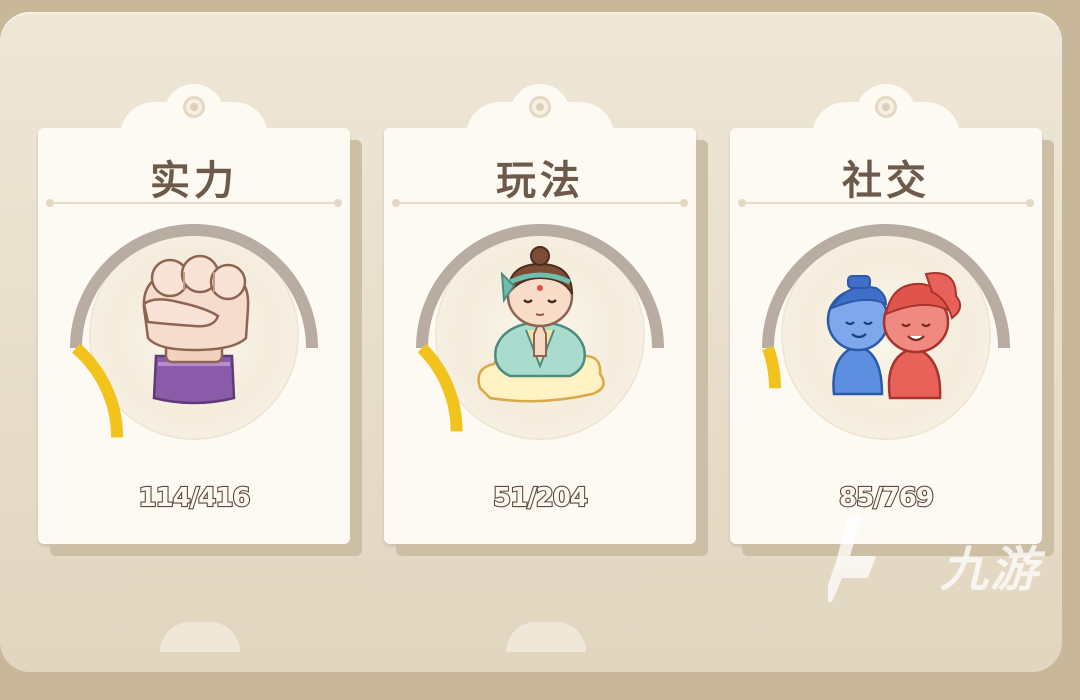 The width and height of the screenshot is (1080, 700). What do you see at coordinates (540, 498) in the screenshot?
I see `progress-count: 51/204` at bounding box center [540, 498].